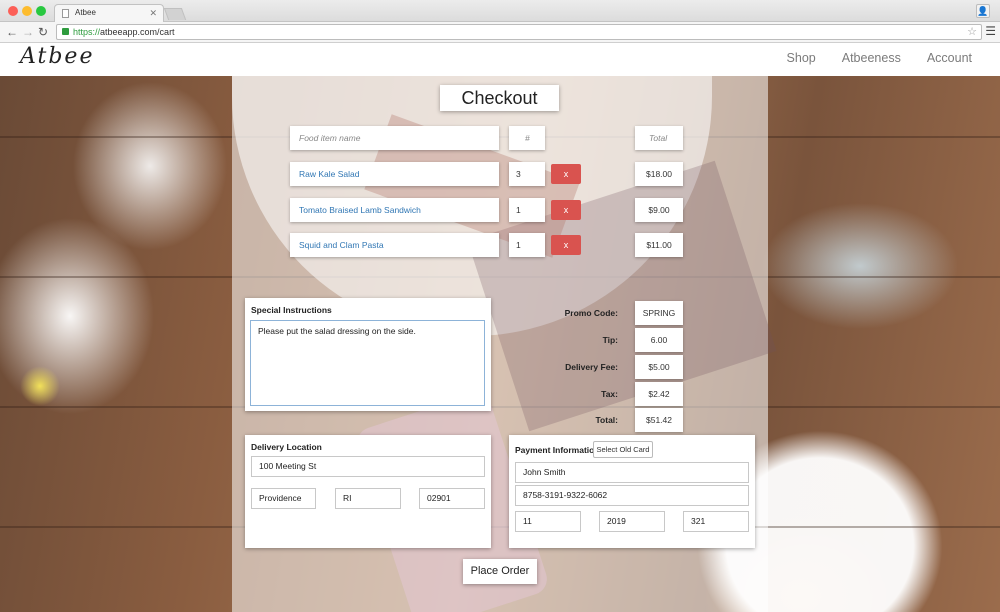  I want to click on expiry-year-input: 2019, so click(632, 521).